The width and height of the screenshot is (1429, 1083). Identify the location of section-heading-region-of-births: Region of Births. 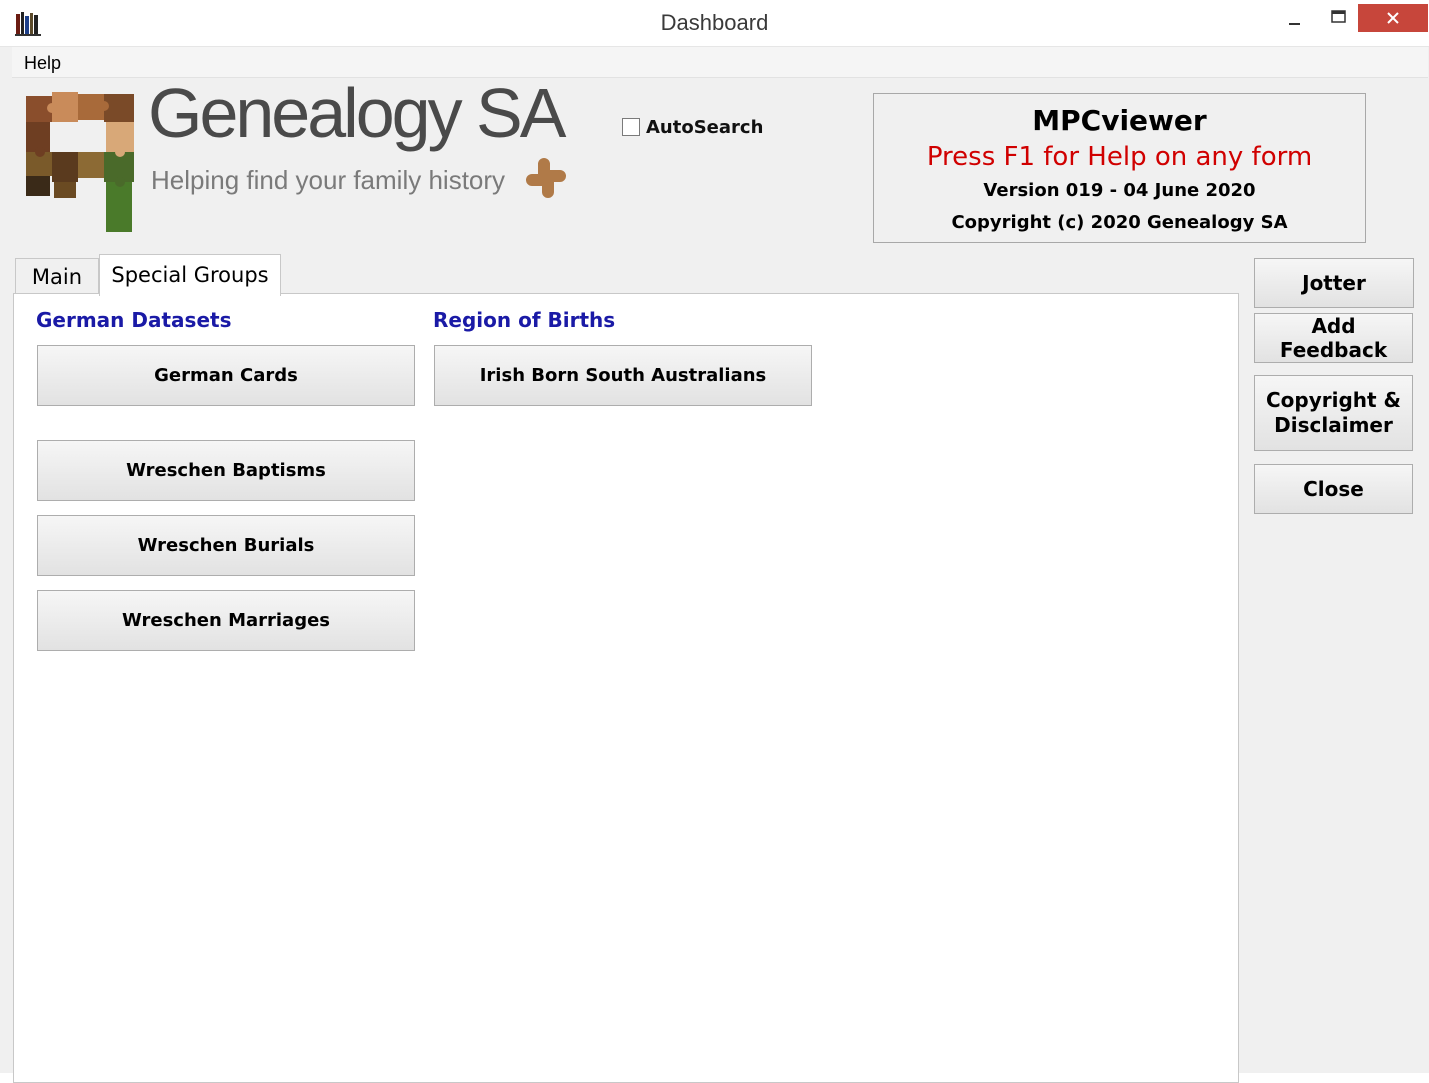
(524, 320).